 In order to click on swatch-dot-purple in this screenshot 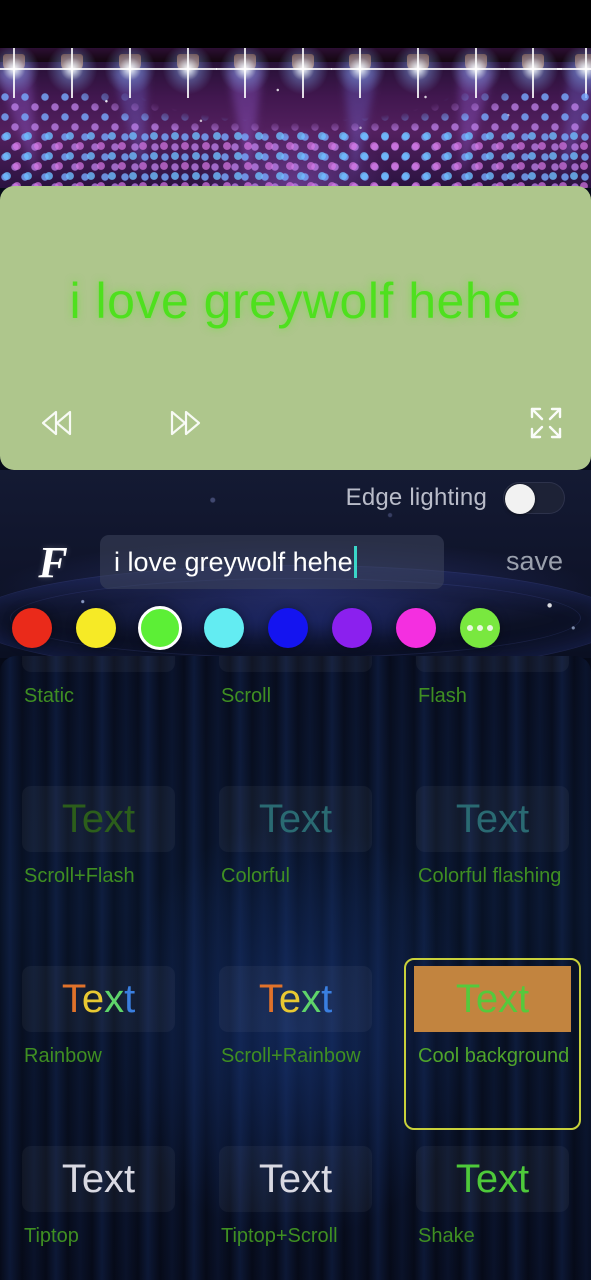, I will do `click(352, 628)`.